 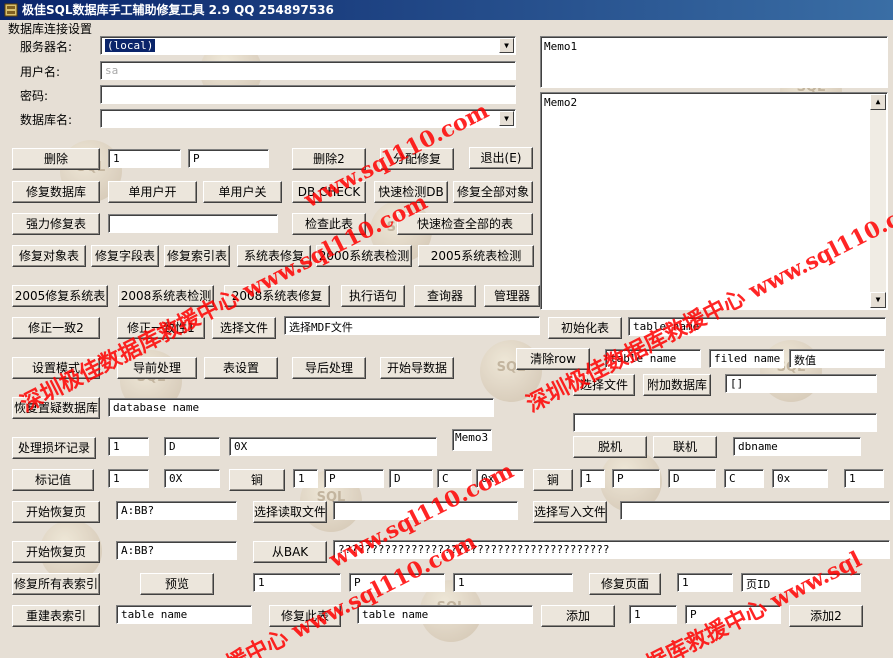 I want to click on memo1: Memo1, so click(x=714, y=62).